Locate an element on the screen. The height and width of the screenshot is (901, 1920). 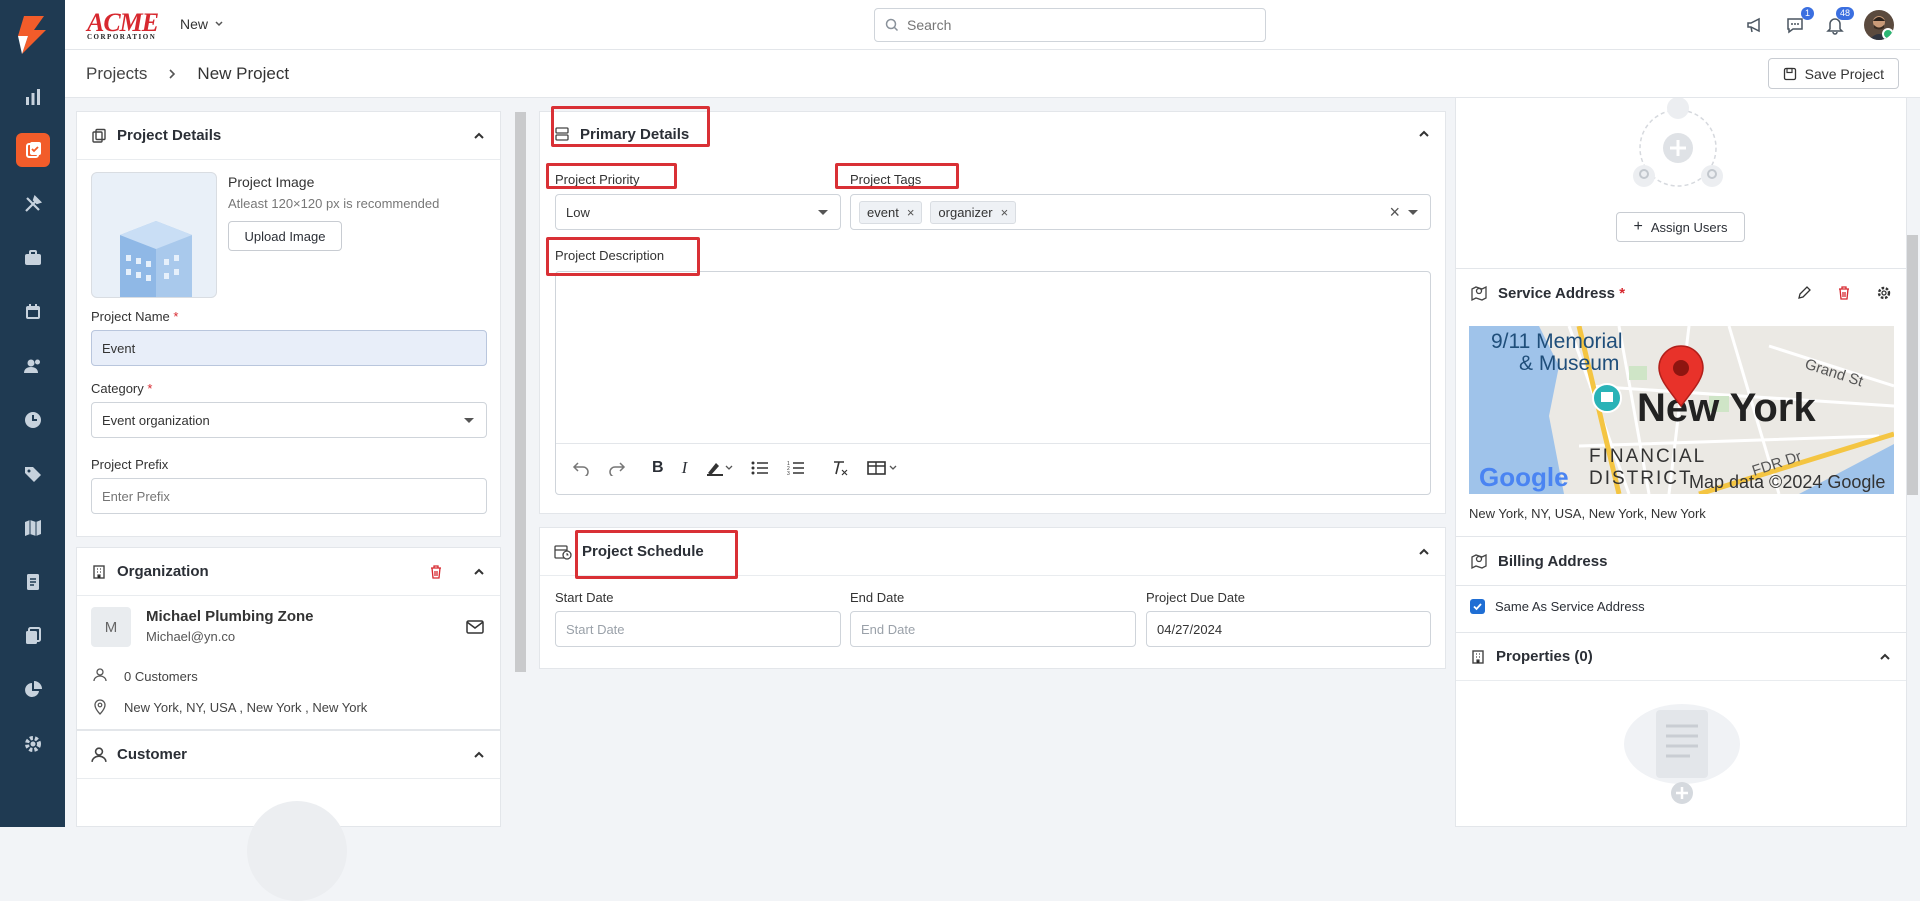
save-icon is located at coordinates (1789, 73).